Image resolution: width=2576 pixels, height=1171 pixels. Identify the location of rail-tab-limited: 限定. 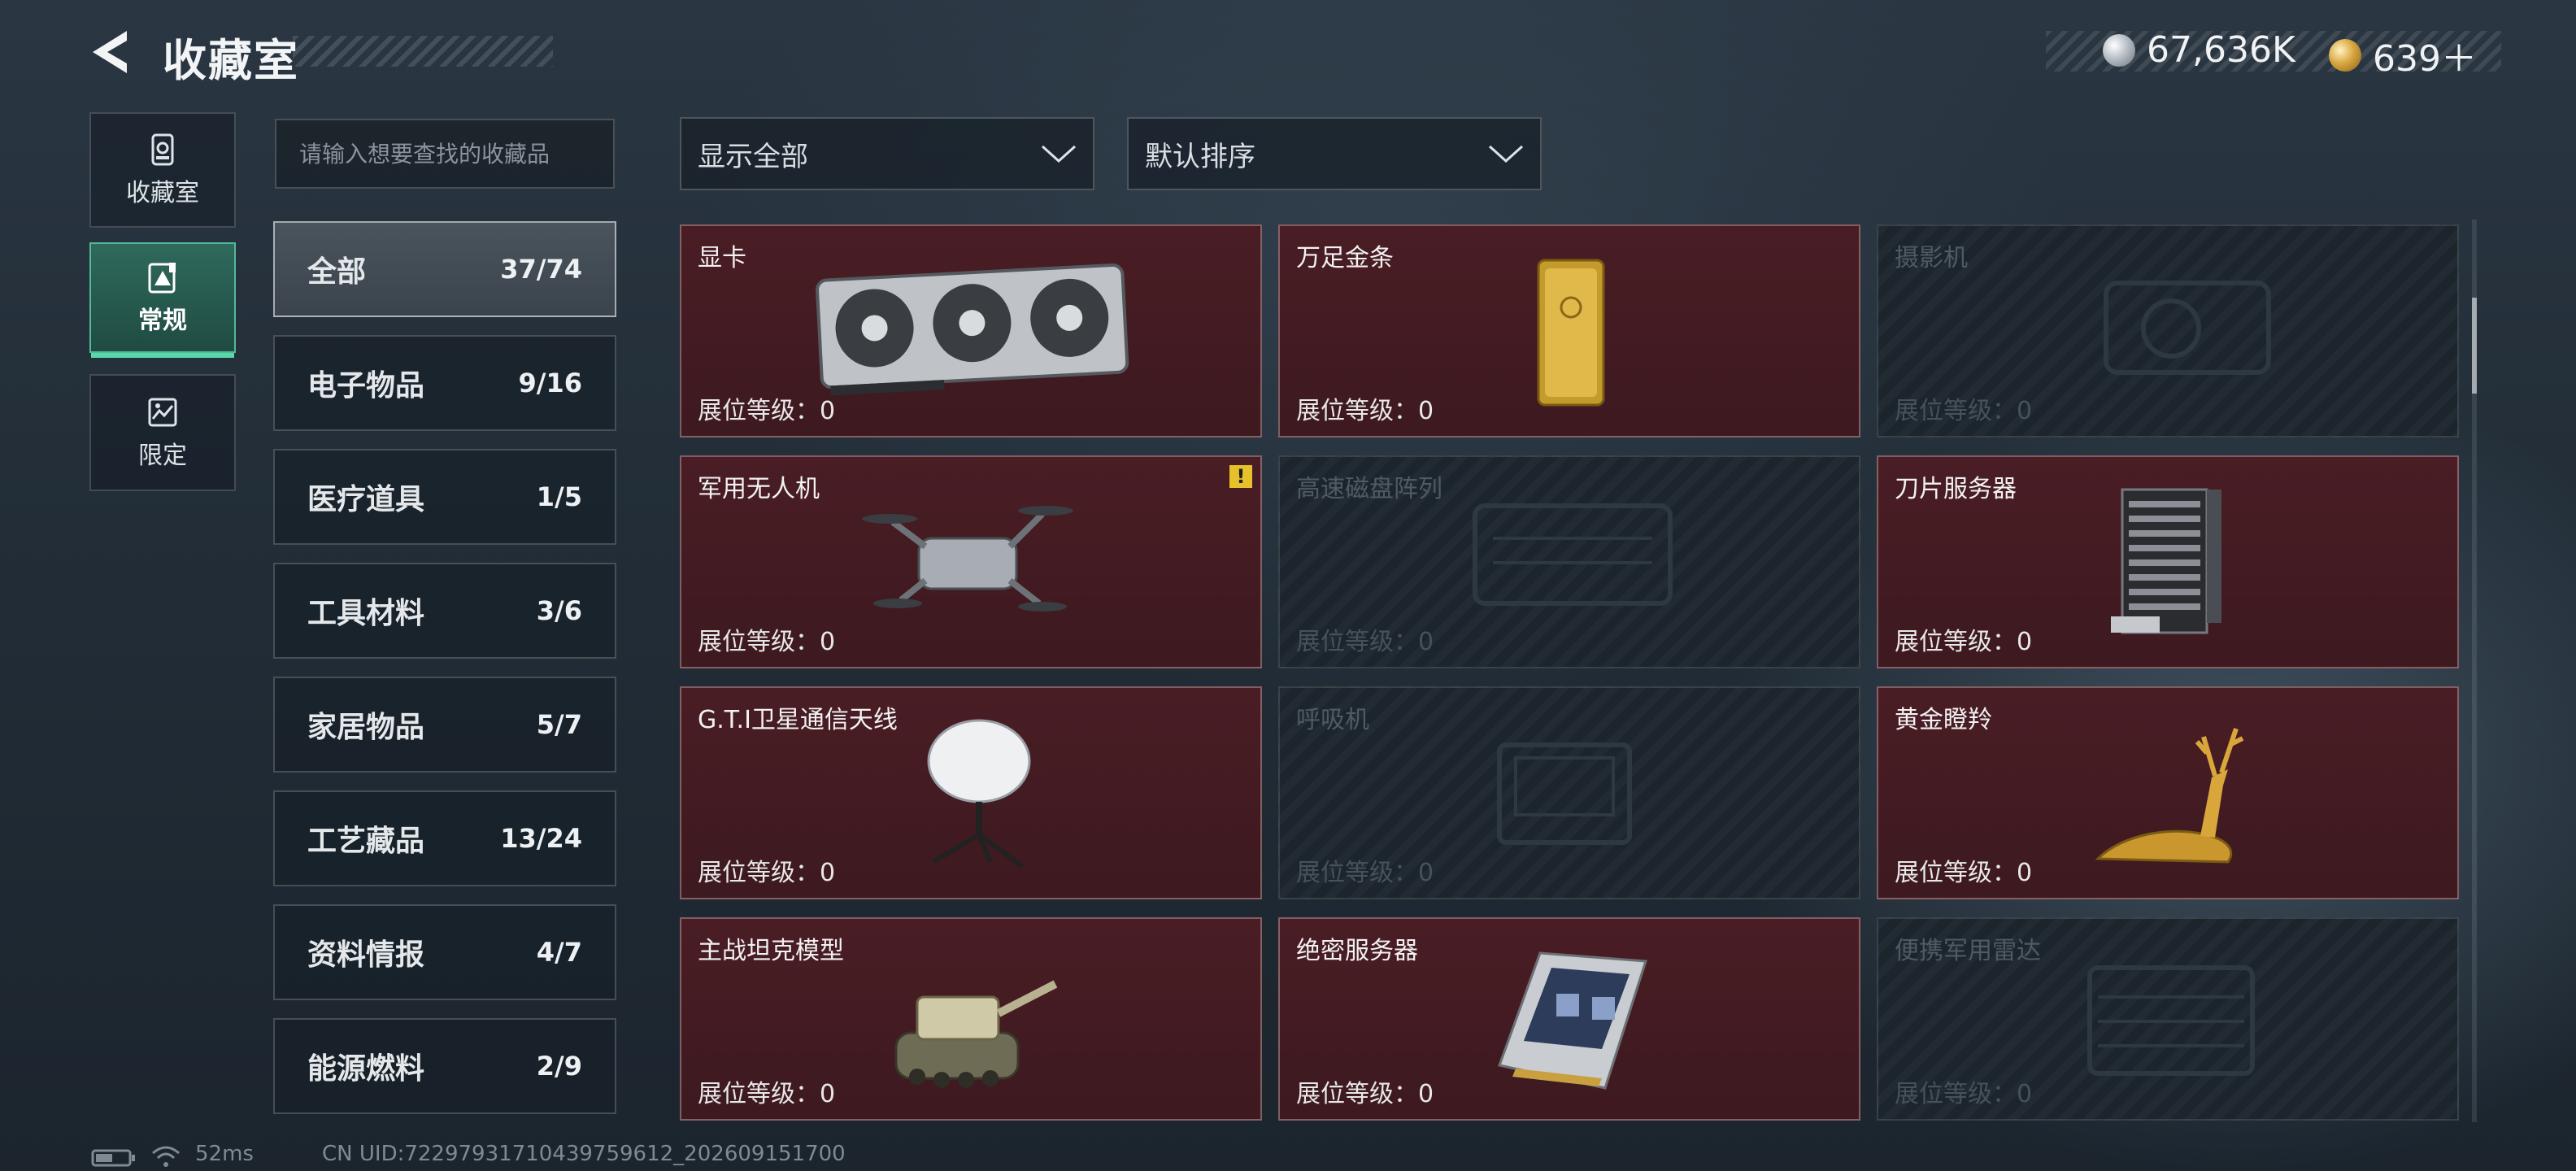
(163, 432).